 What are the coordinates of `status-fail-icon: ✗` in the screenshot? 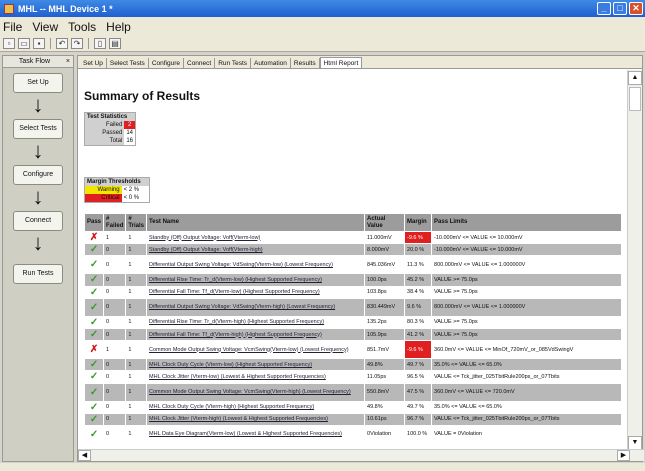 It's located at (94, 237).